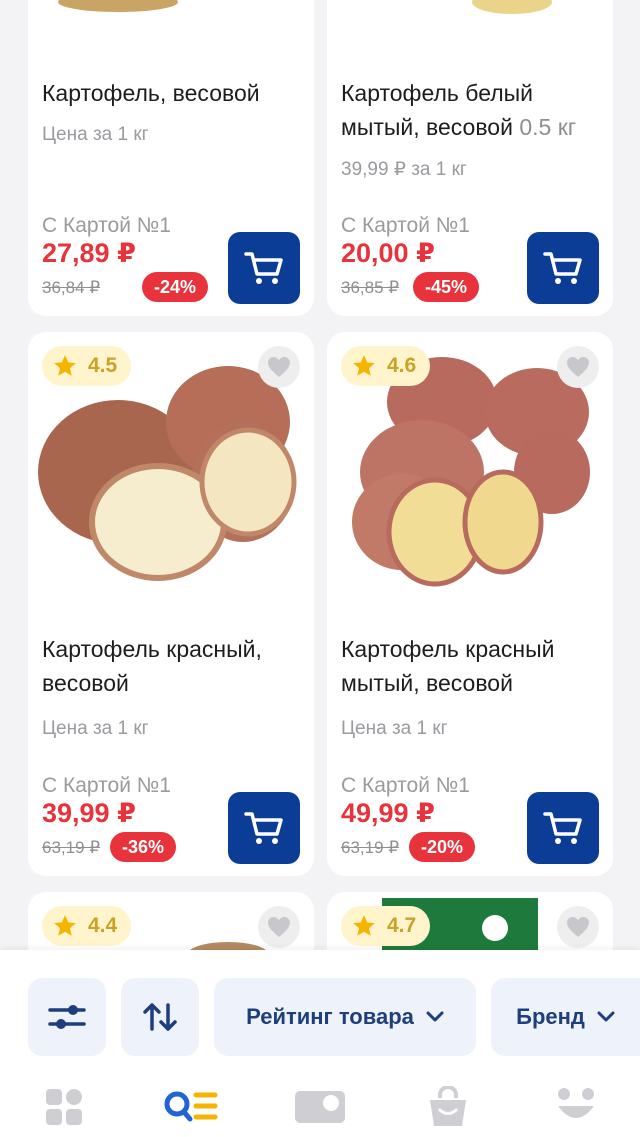 This screenshot has width=640, height=1137. I want to click on product-title: Картофель красный мытый, весовой, so click(448, 666).